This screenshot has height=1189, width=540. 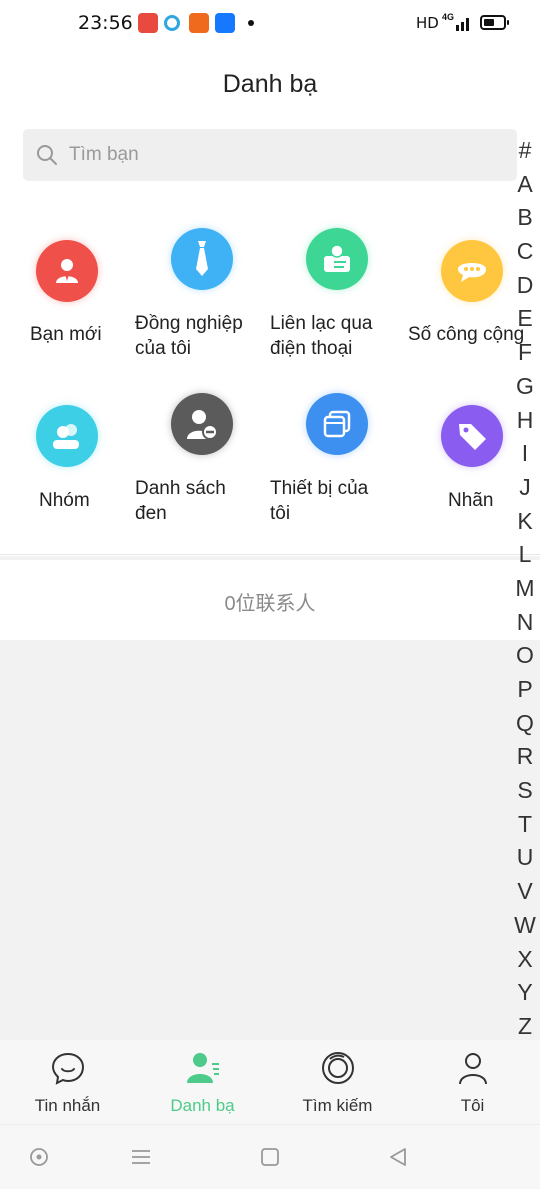 I want to click on zhihu-notification-icon, so click(x=225, y=23).